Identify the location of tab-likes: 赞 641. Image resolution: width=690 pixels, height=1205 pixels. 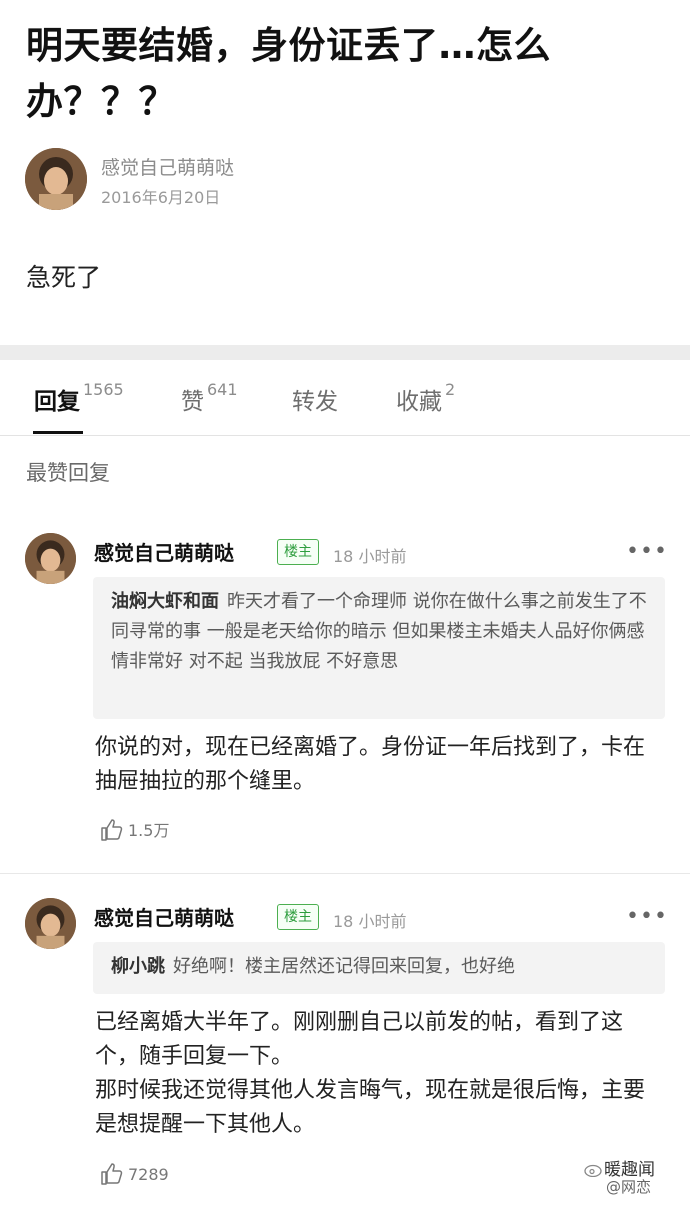
(209, 398).